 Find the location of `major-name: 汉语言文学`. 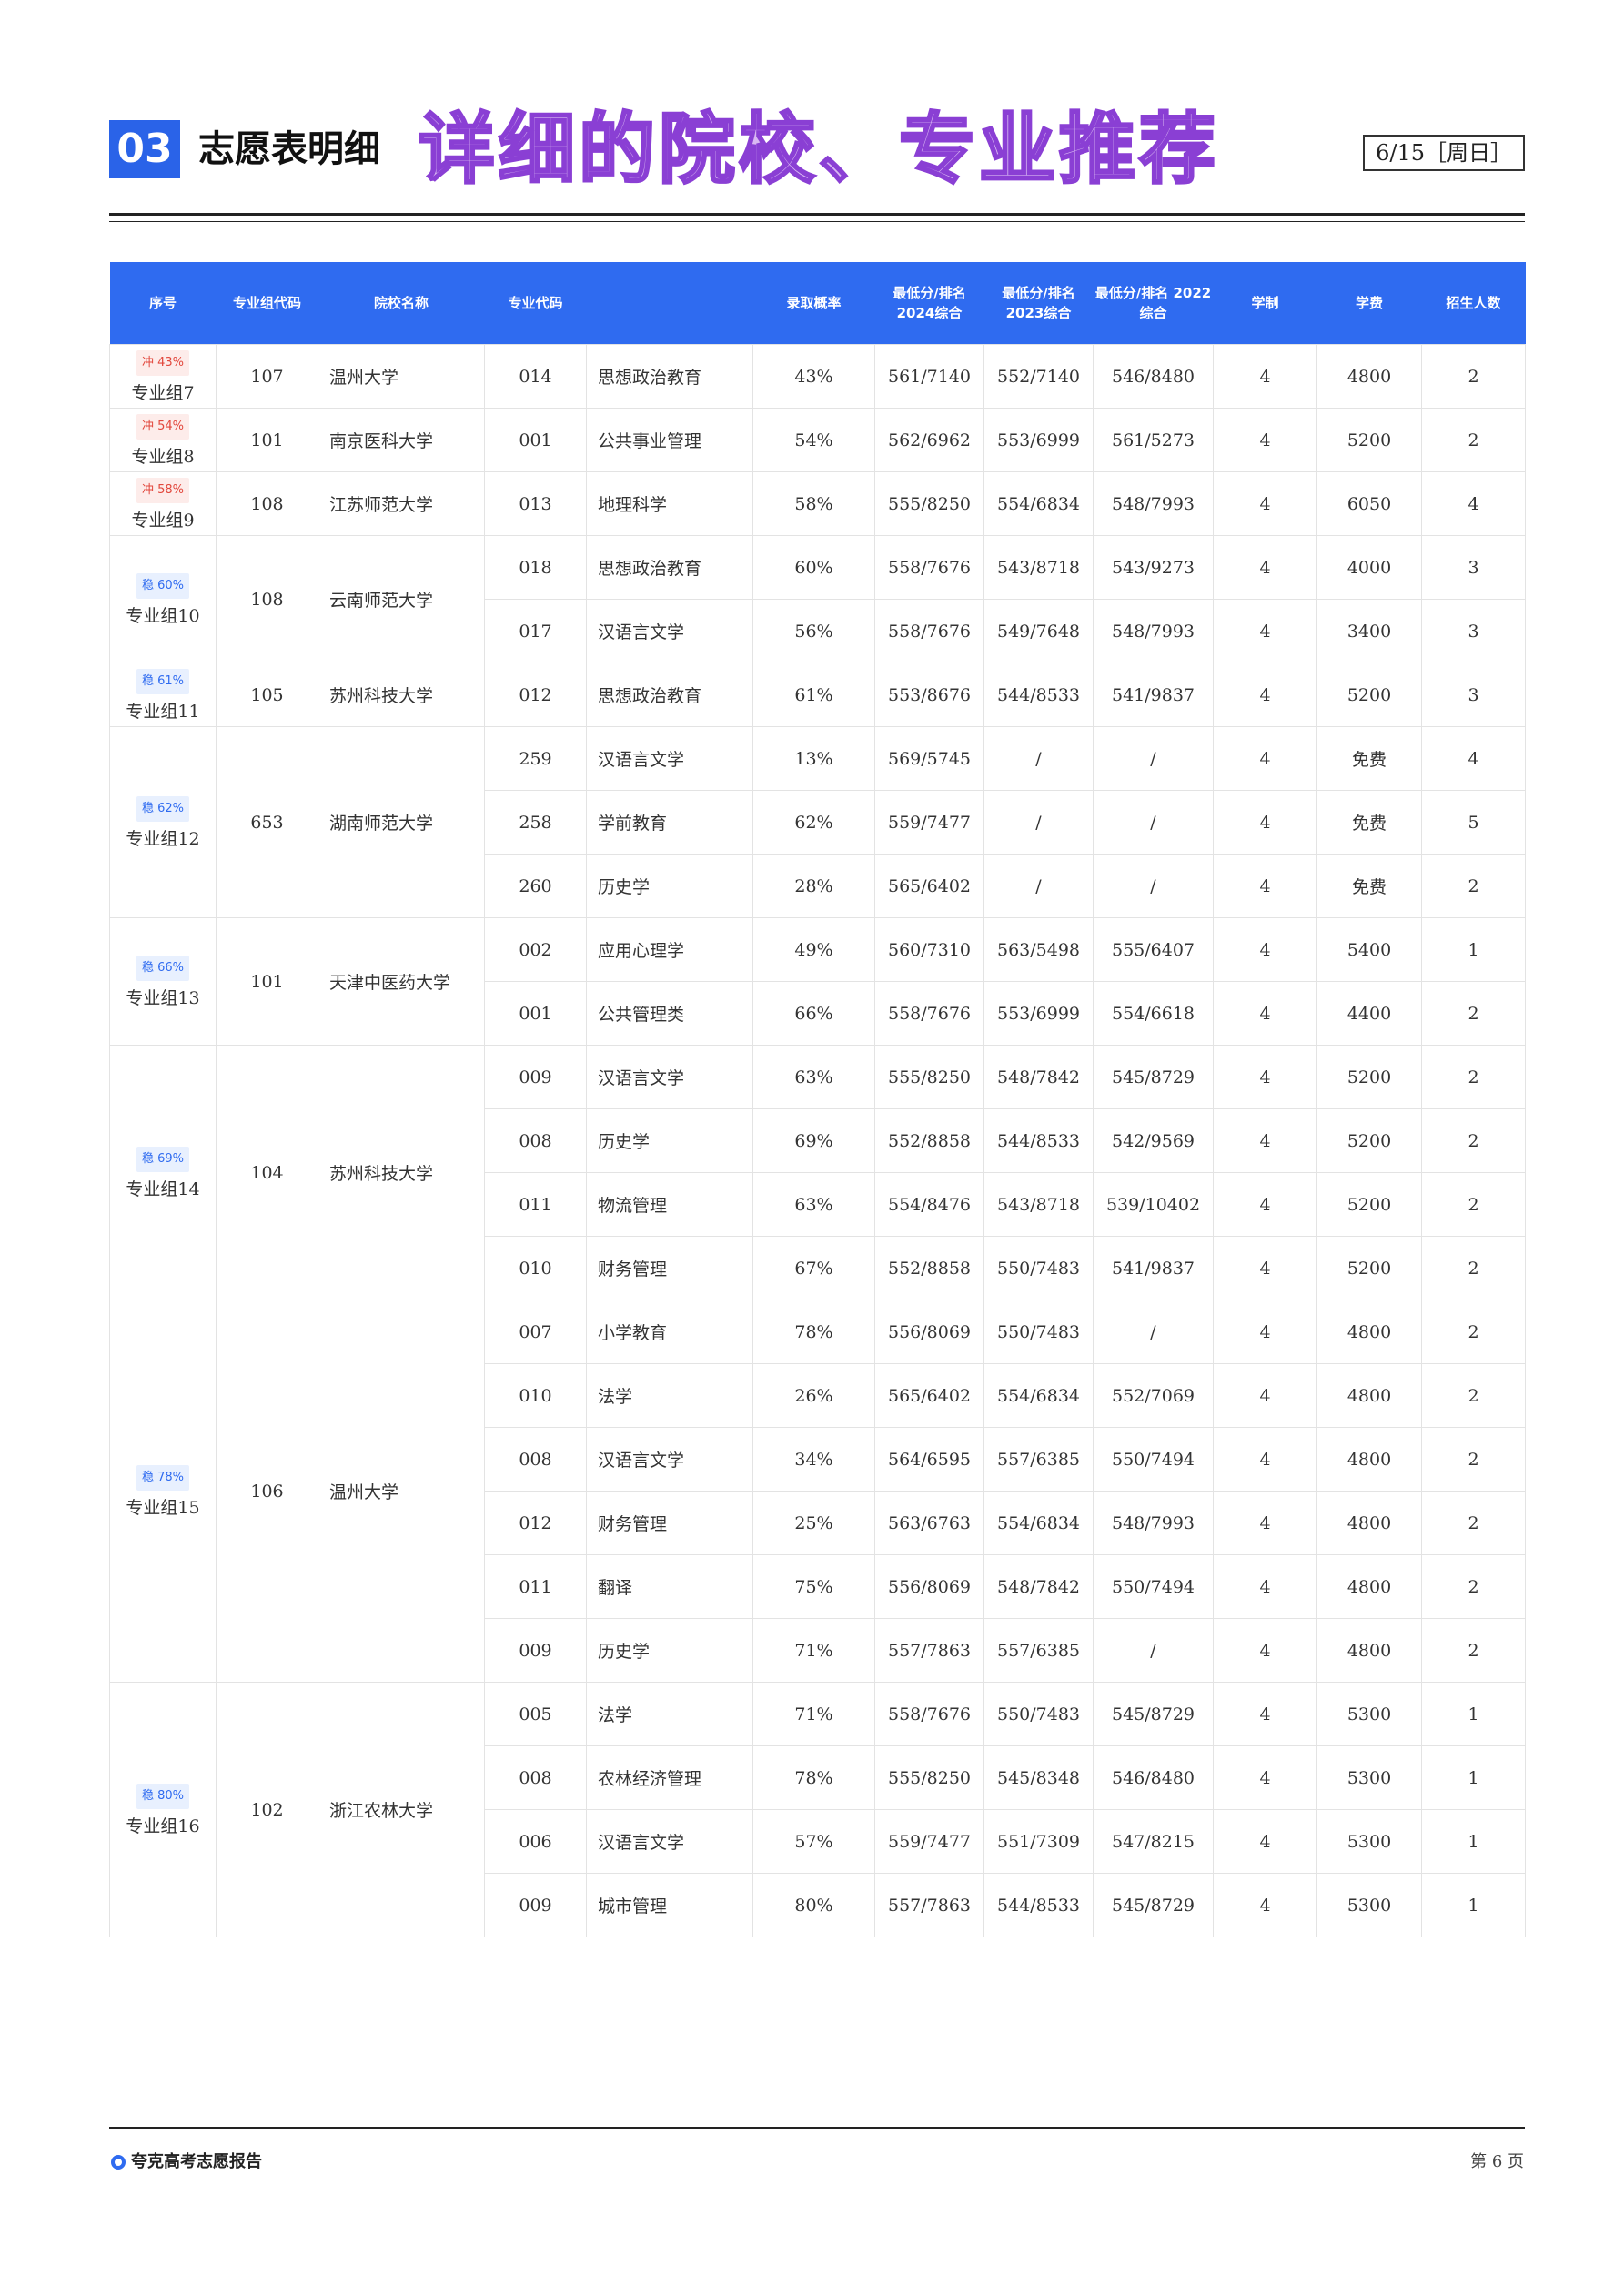

major-name: 汉语言文学 is located at coordinates (669, 1841).